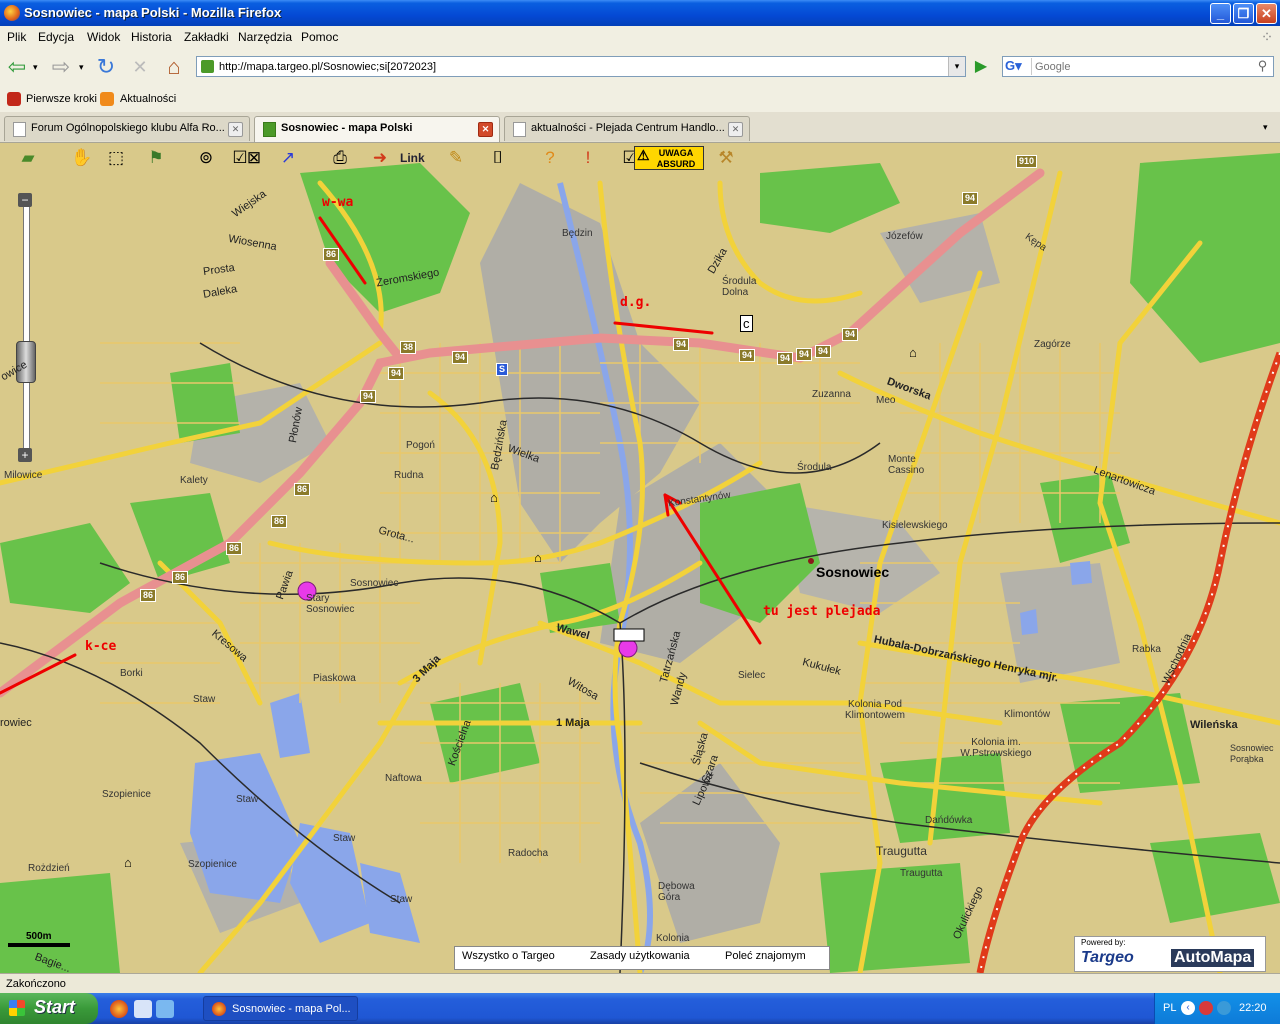 The width and height of the screenshot is (1280, 1024). I want to click on search-input, so click(1140, 66).